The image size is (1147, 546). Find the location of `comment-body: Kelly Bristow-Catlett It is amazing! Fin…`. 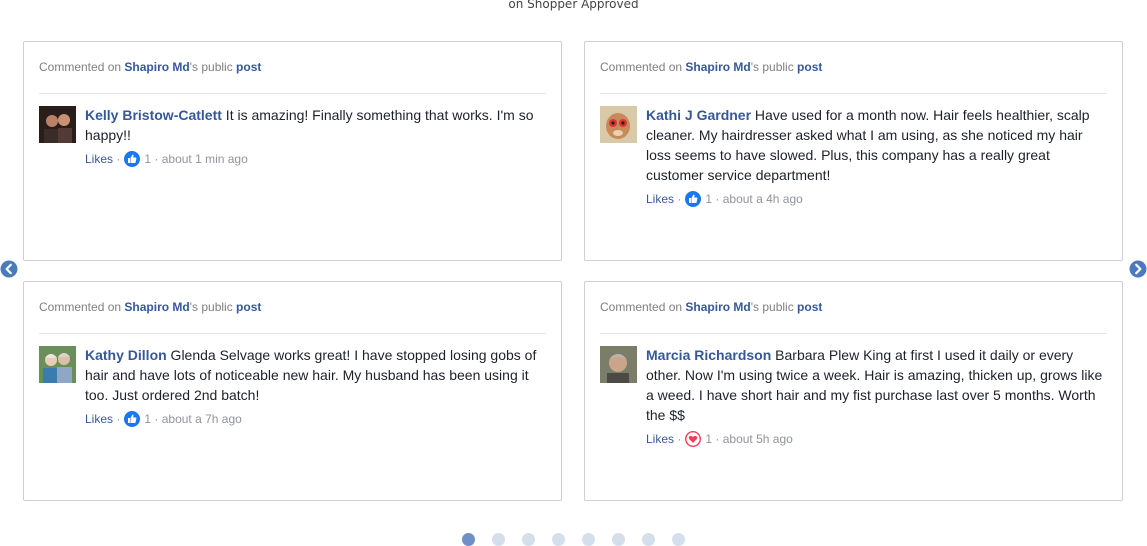

comment-body: Kelly Bristow-Catlett It is amazing! Fin… is located at coordinates (316, 136).